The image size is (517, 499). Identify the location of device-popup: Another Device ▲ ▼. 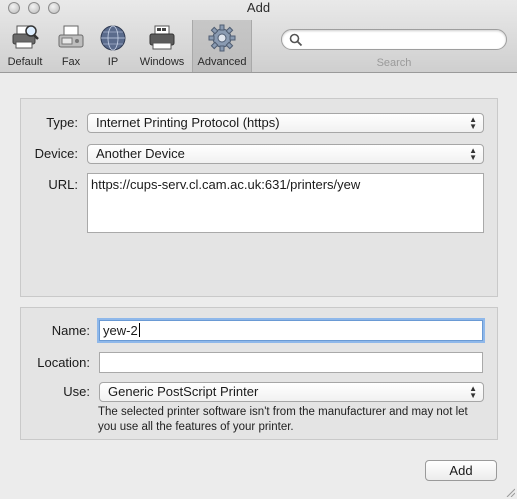
(285, 154).